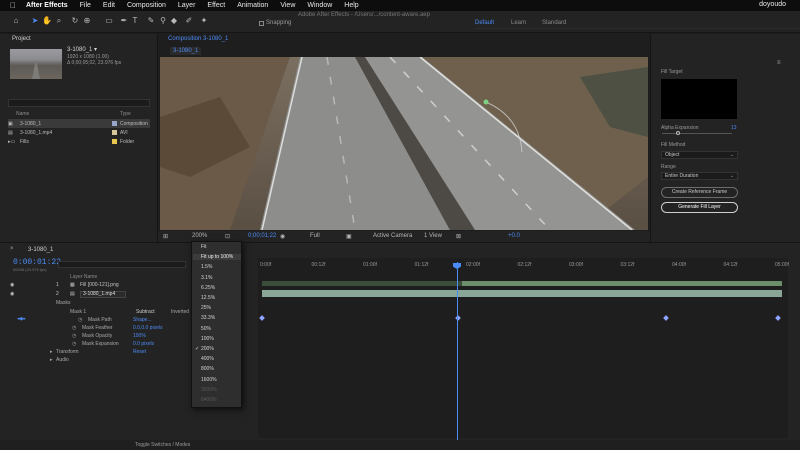  What do you see at coordinates (22, 114) in the screenshot?
I see `col-name: Name` at bounding box center [22, 114].